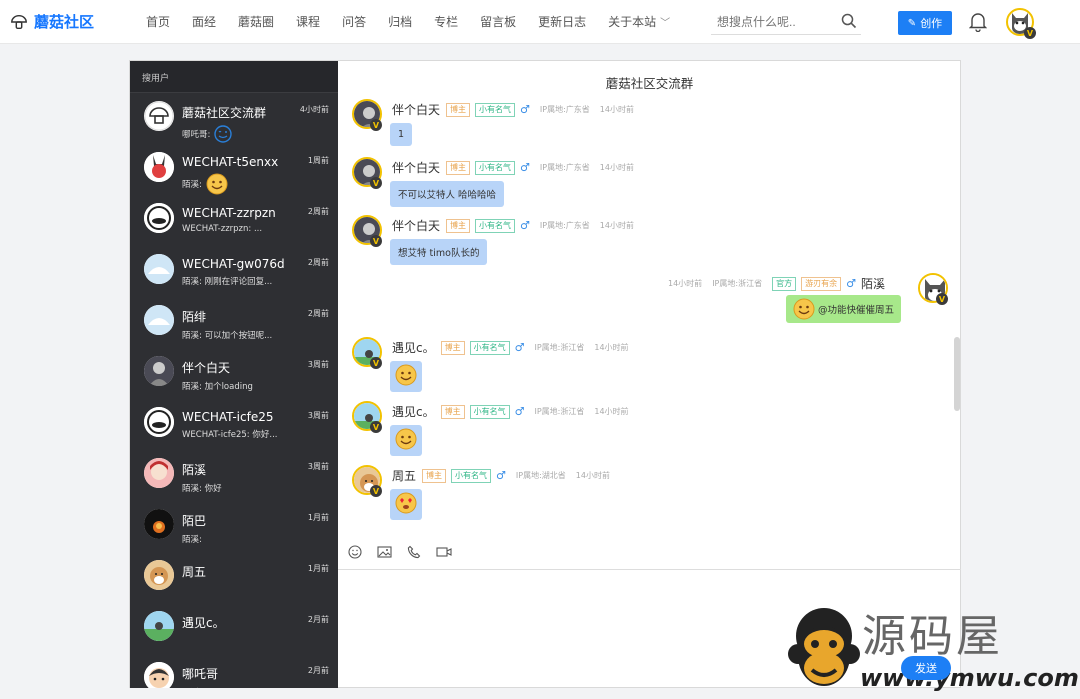 Image resolution: width=1080 pixels, height=699 pixels. I want to click on phone-icon, so click(414, 552).